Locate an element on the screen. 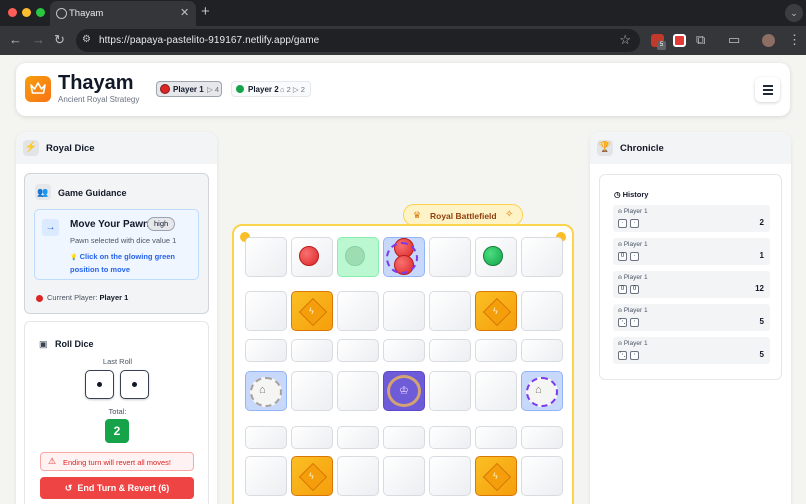 The width and height of the screenshot is (806, 504). player-2-stat: ⌂ 2 ▷ 2 is located at coordinates (292, 89).